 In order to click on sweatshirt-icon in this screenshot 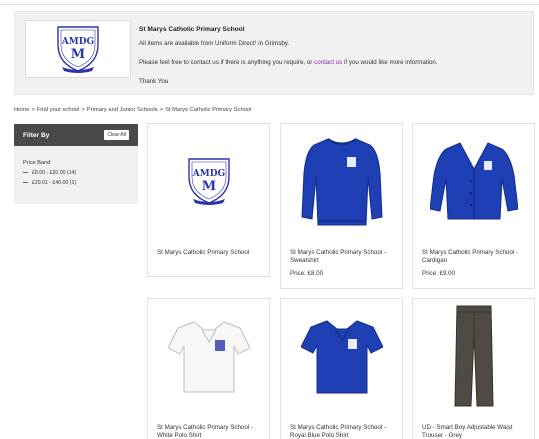, I will do `click(341, 181)`.